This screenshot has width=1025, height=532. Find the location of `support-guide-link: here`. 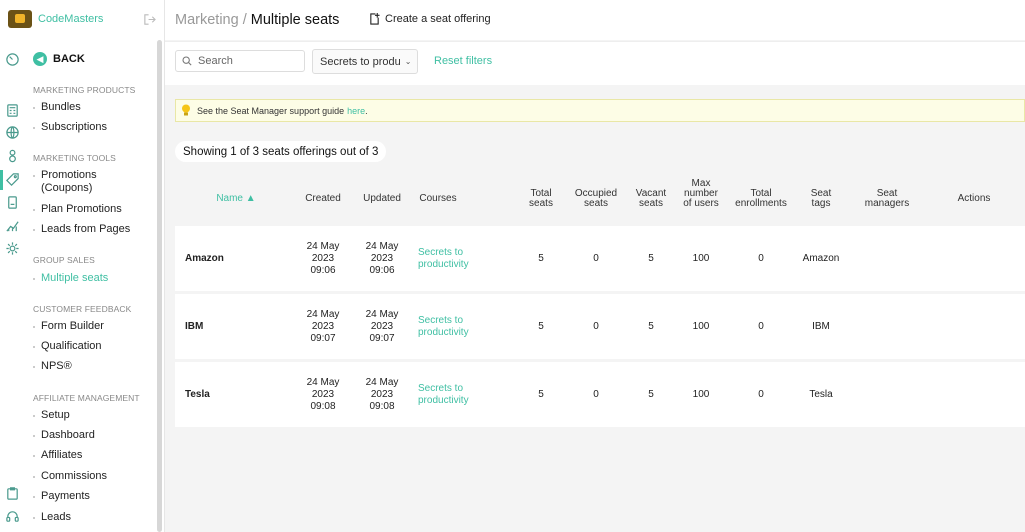

support-guide-link: here is located at coordinates (356, 111).